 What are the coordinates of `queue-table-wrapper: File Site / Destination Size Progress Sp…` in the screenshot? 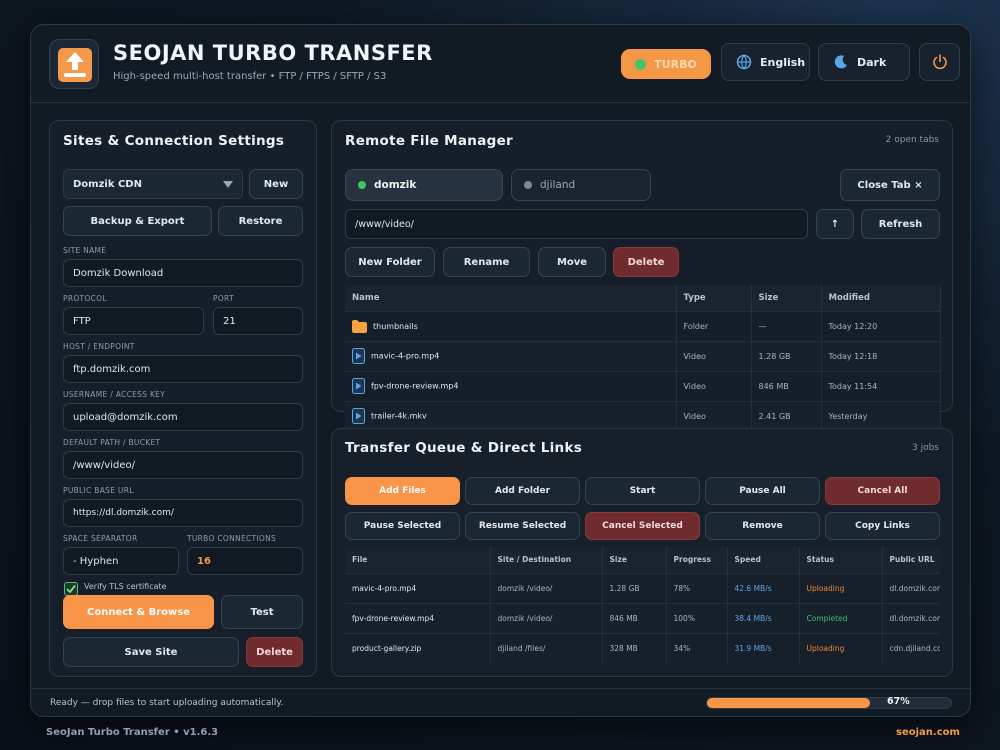 It's located at (642, 605).